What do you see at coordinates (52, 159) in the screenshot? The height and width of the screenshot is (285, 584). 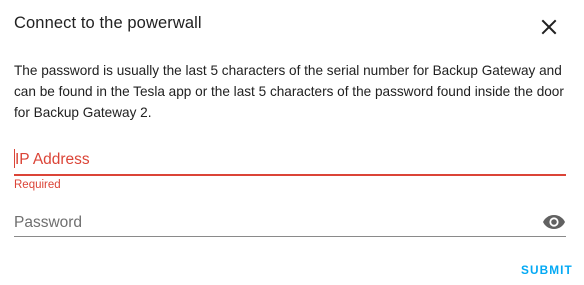 I see `ip-address-label: IP Address` at bounding box center [52, 159].